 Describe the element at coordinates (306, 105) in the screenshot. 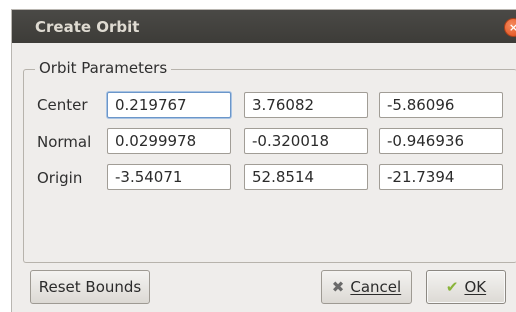

I see `center-y-field` at that location.